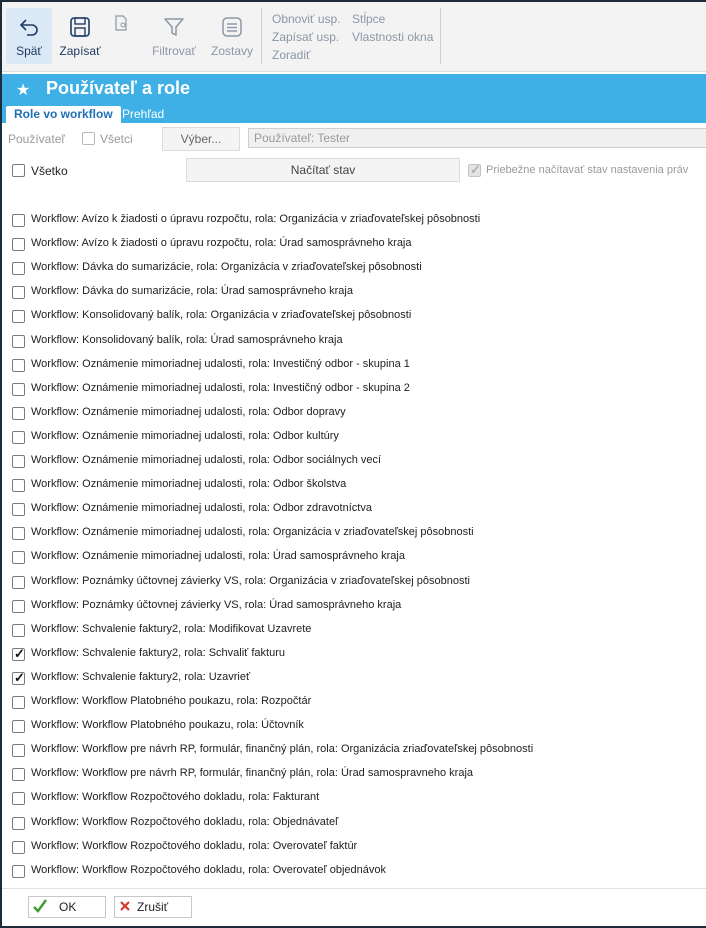 The height and width of the screenshot is (928, 706). What do you see at coordinates (354, 907) in the screenshot?
I see `footer-bar: OK Zrušiť` at bounding box center [354, 907].